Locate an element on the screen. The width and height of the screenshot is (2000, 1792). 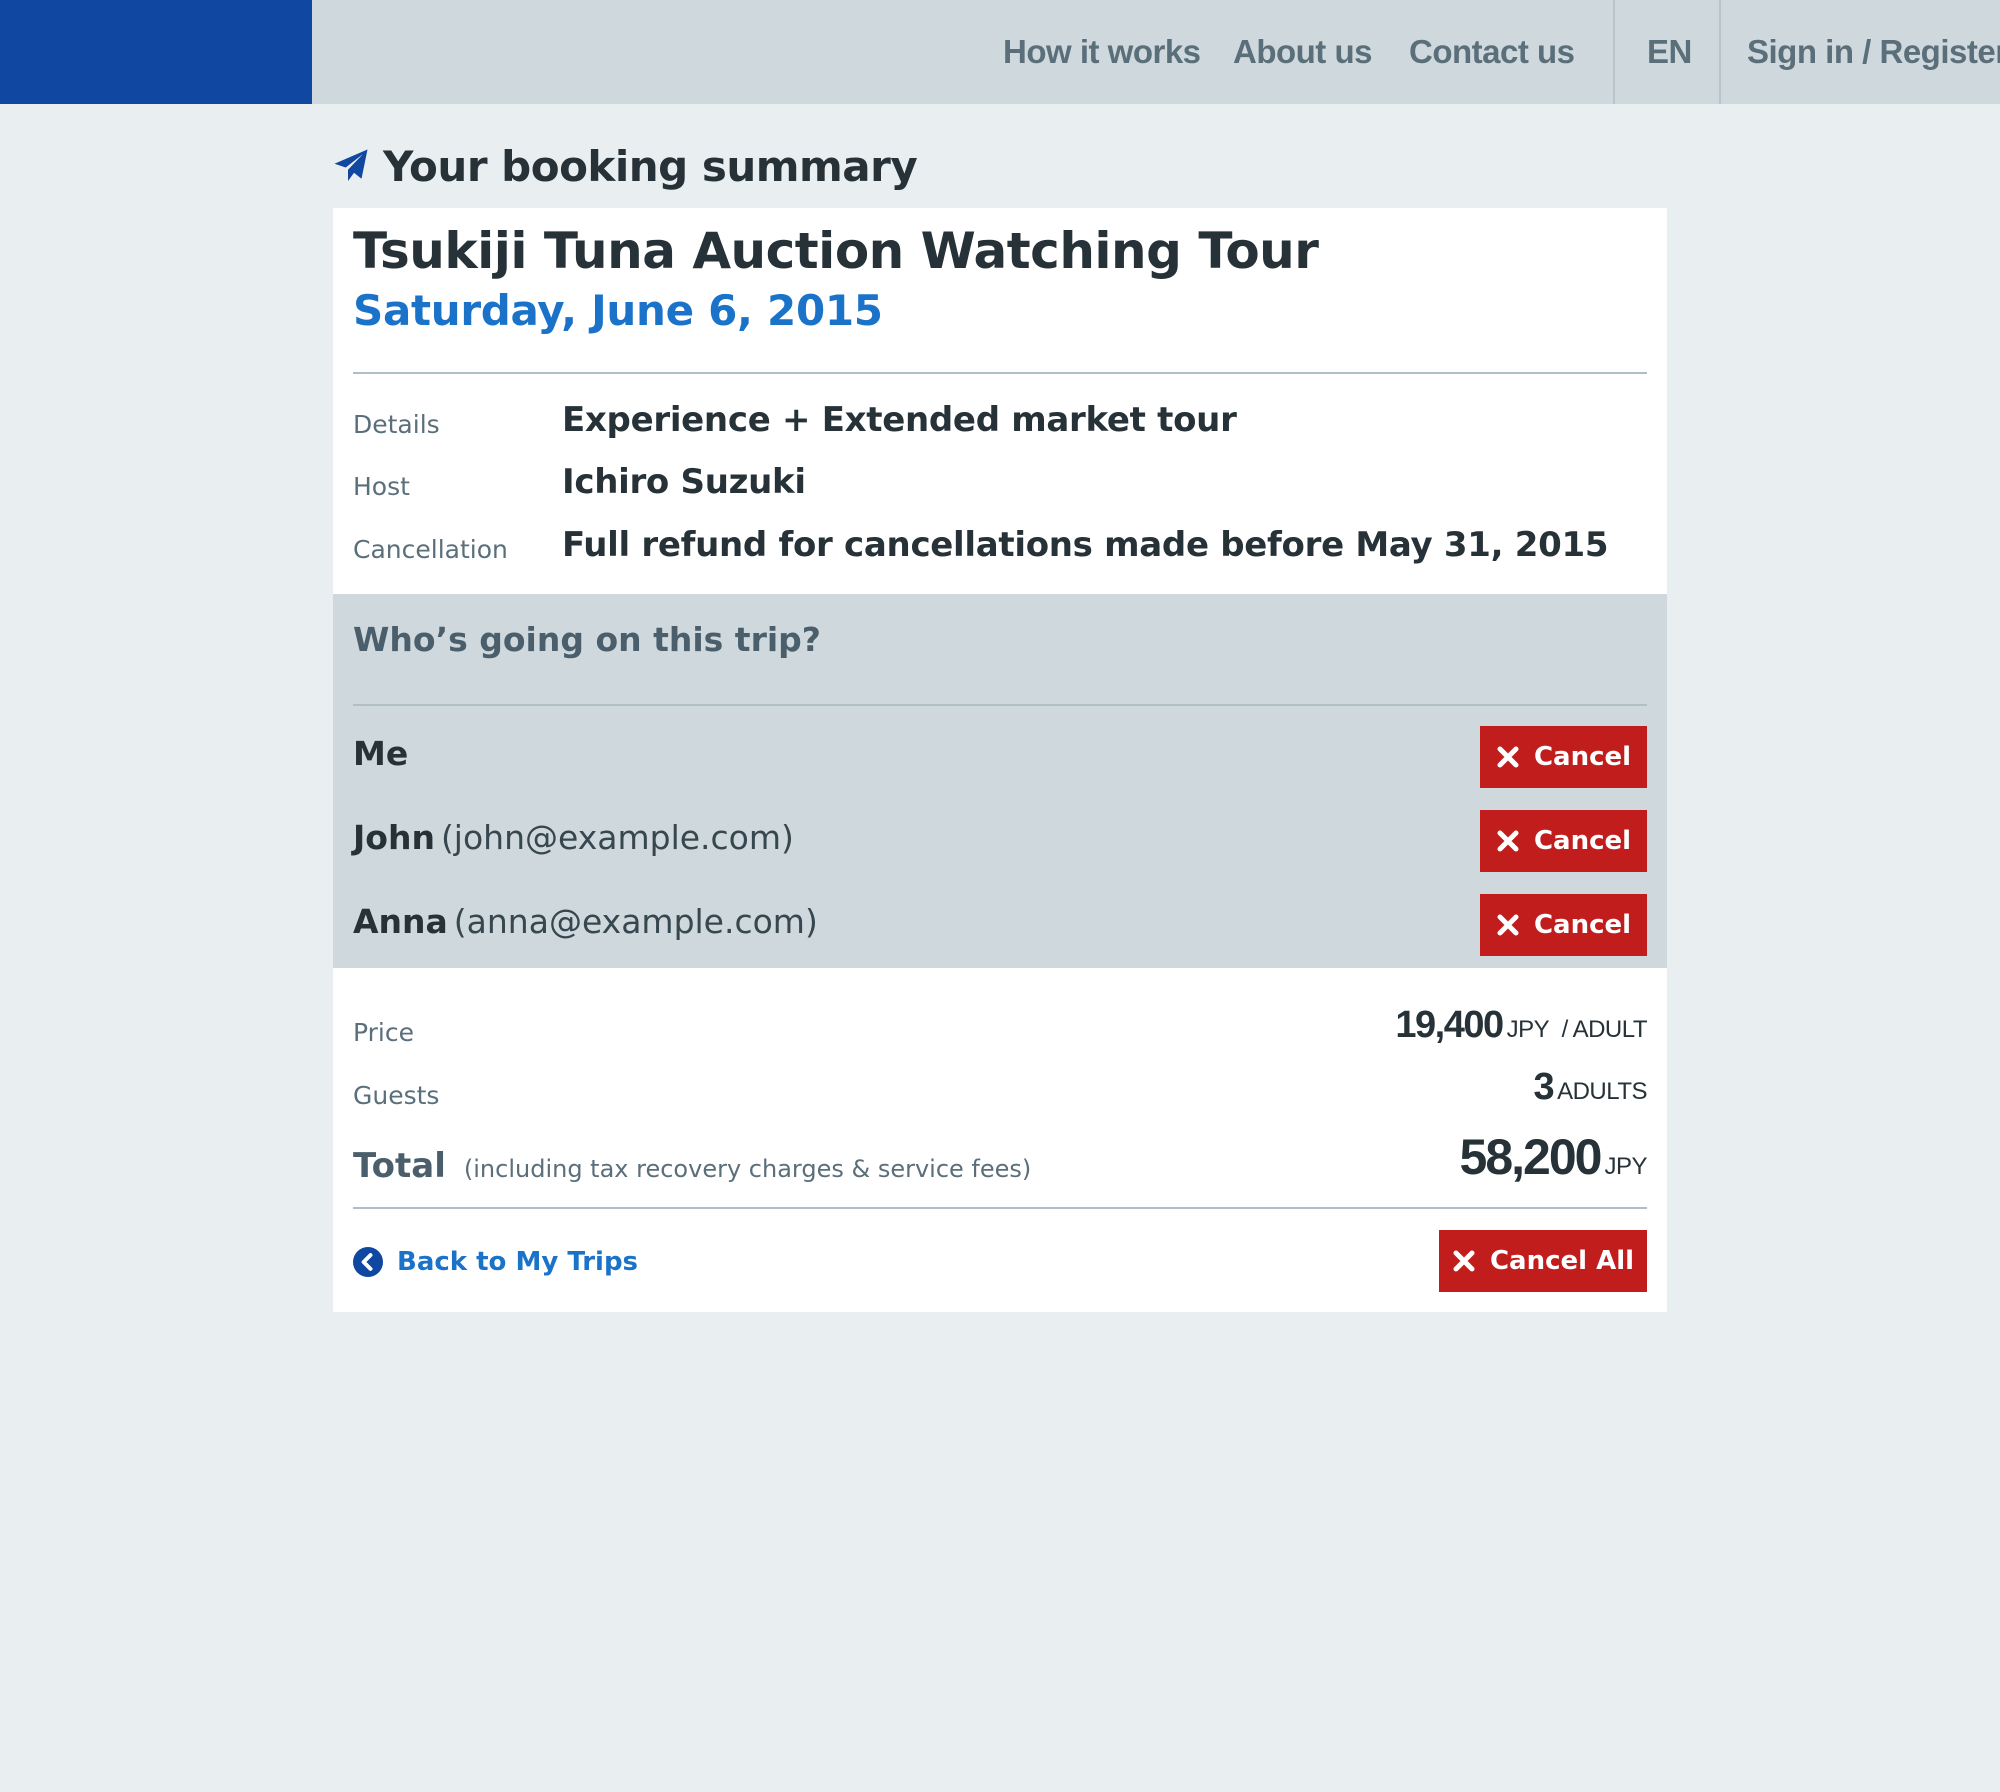
traveller-email: (john@example.com) is located at coordinates (617, 837).